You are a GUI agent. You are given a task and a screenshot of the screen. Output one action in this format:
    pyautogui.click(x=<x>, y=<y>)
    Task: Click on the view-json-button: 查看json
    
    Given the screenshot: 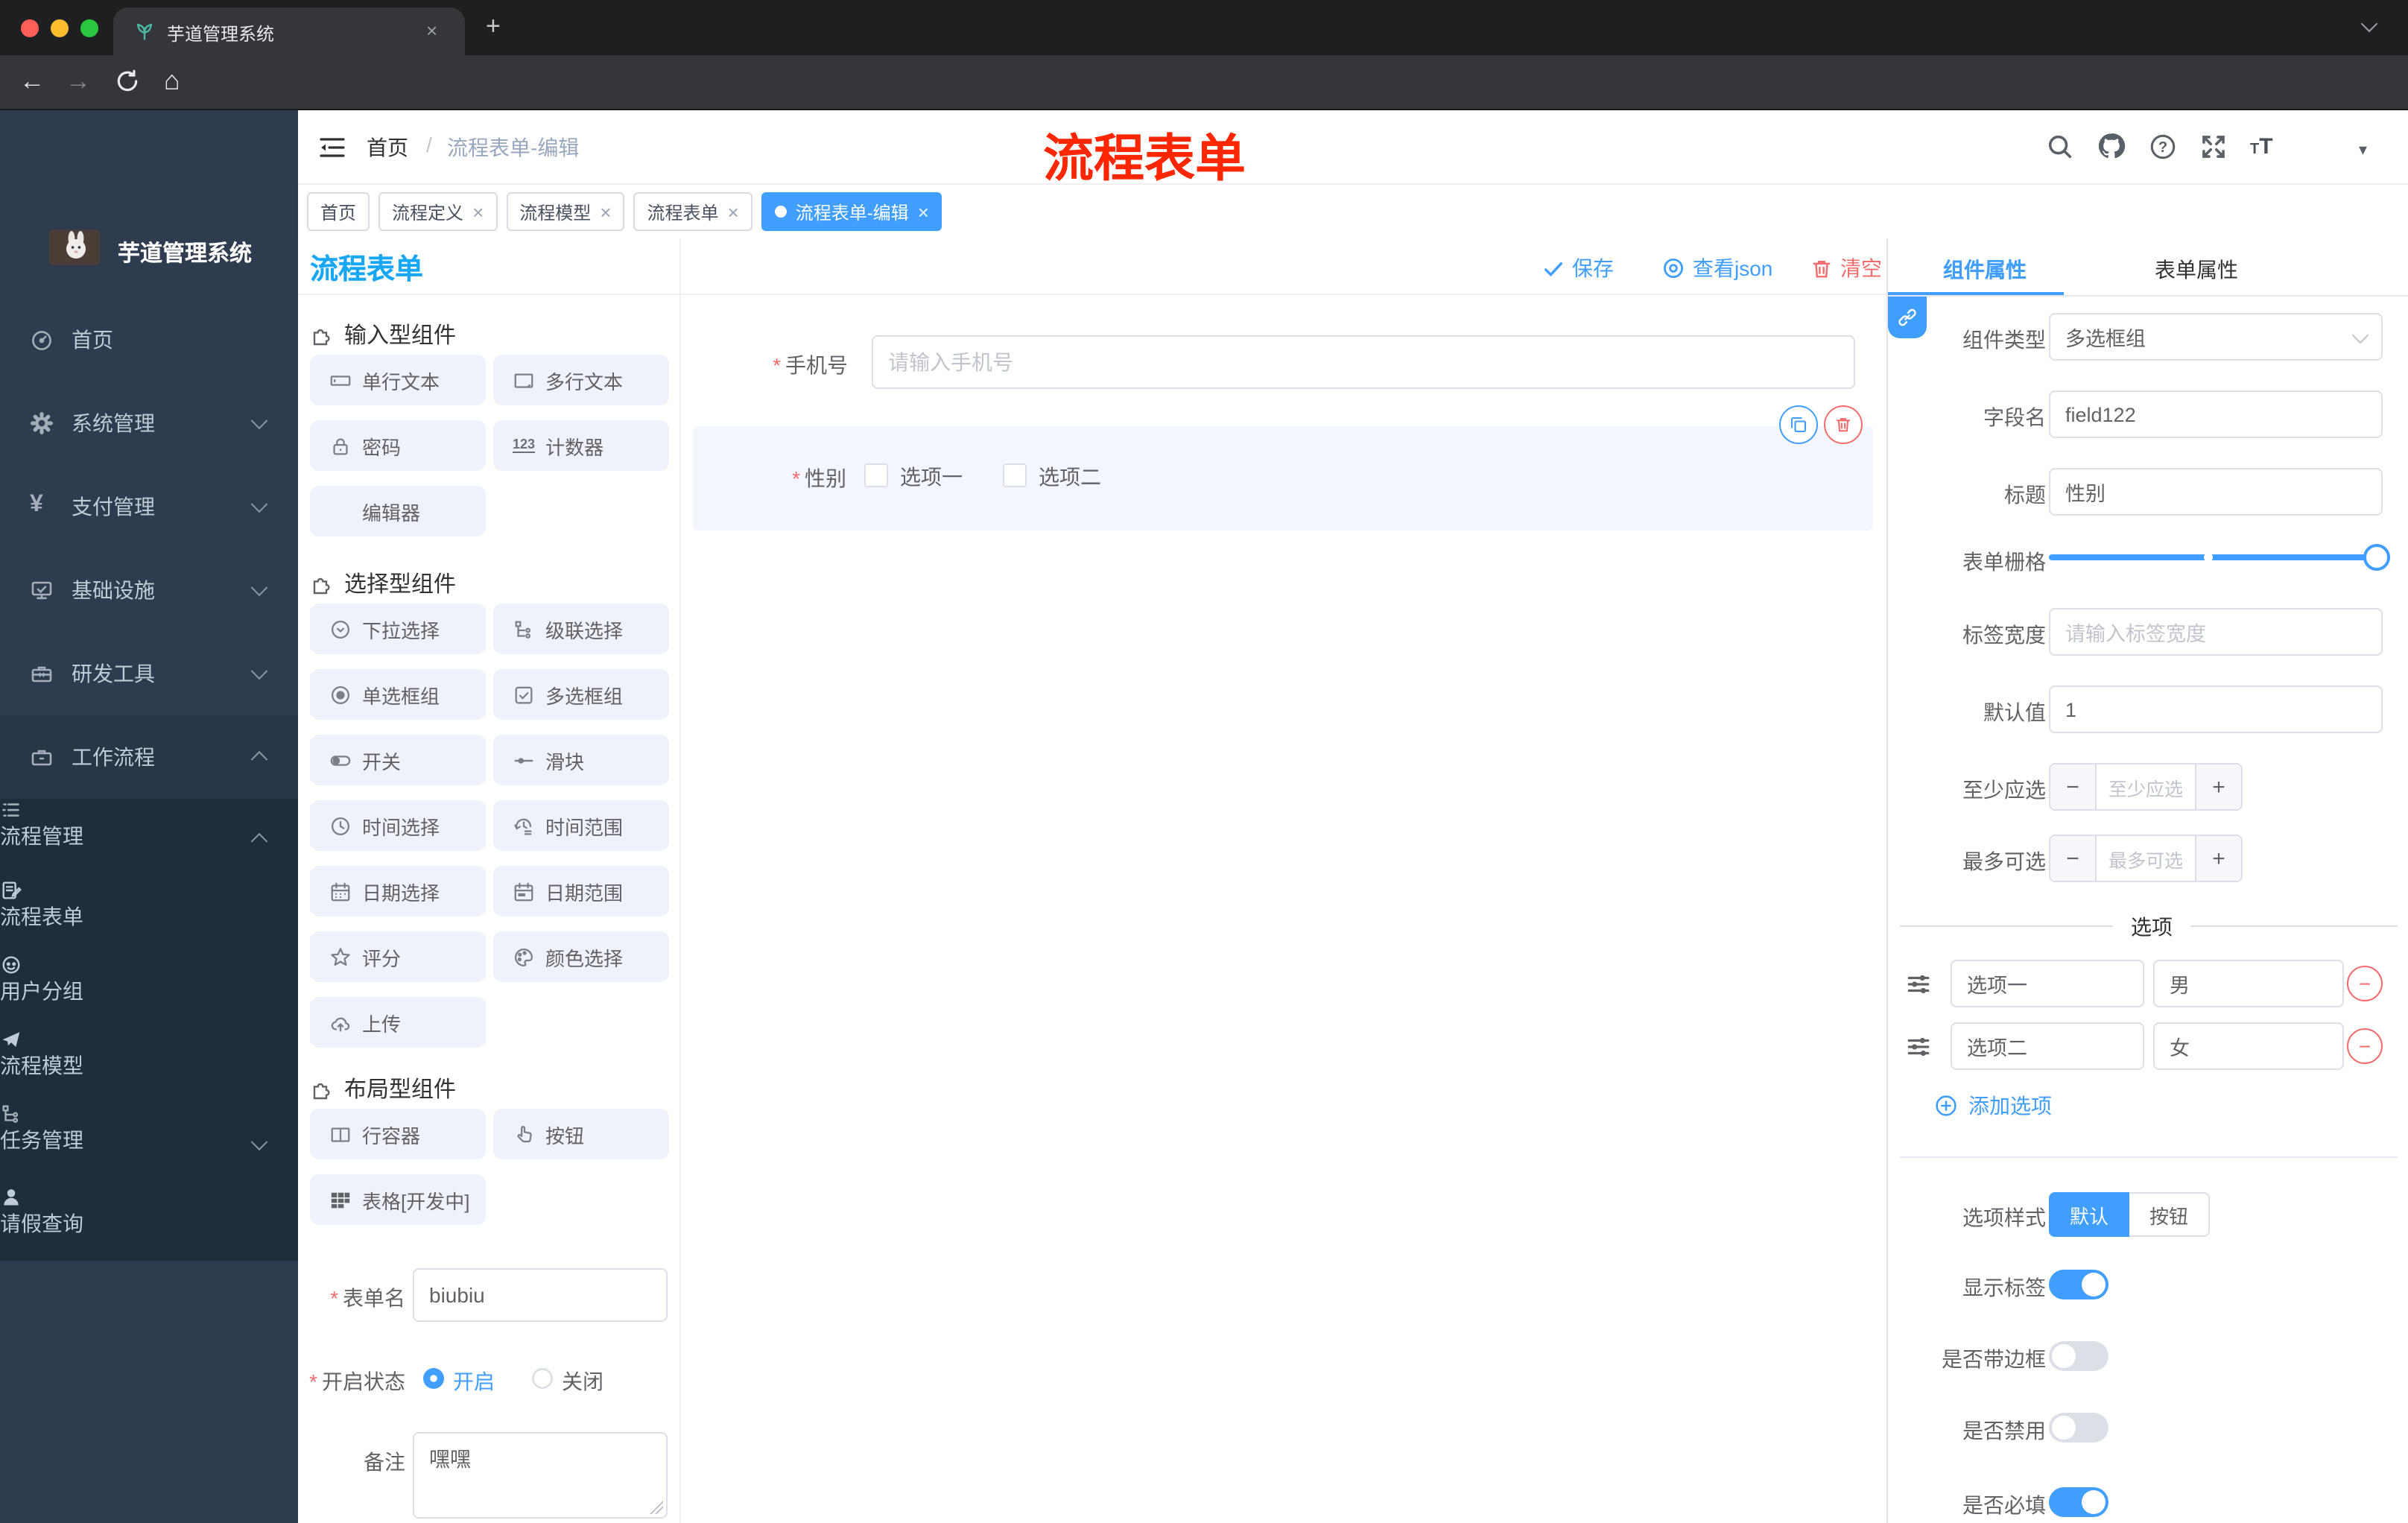 What is the action you would take?
    pyautogui.click(x=1716, y=268)
    